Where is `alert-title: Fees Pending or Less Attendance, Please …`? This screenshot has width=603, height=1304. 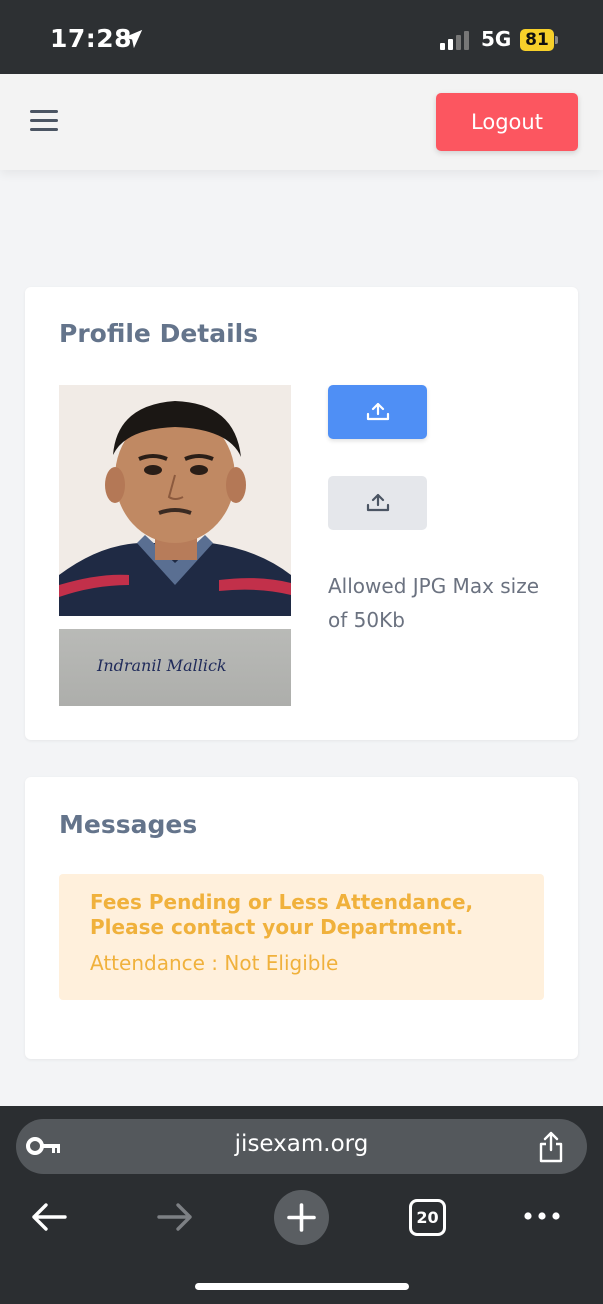
alert-title: Fees Pending or Less Attendance, Please … is located at coordinates (282, 914).